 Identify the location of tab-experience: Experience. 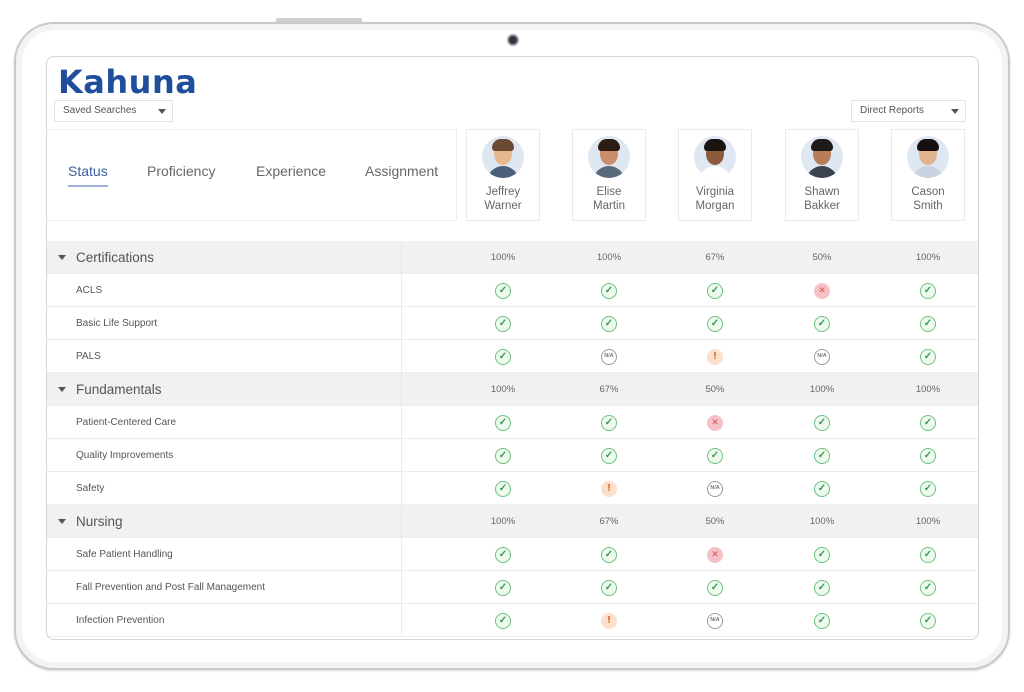
(291, 174).